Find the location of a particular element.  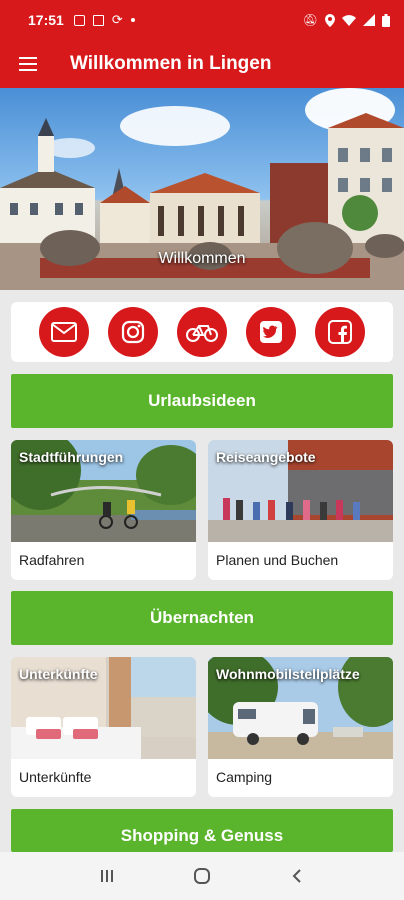

card-label: Unterkünfte is located at coordinates (55, 777).